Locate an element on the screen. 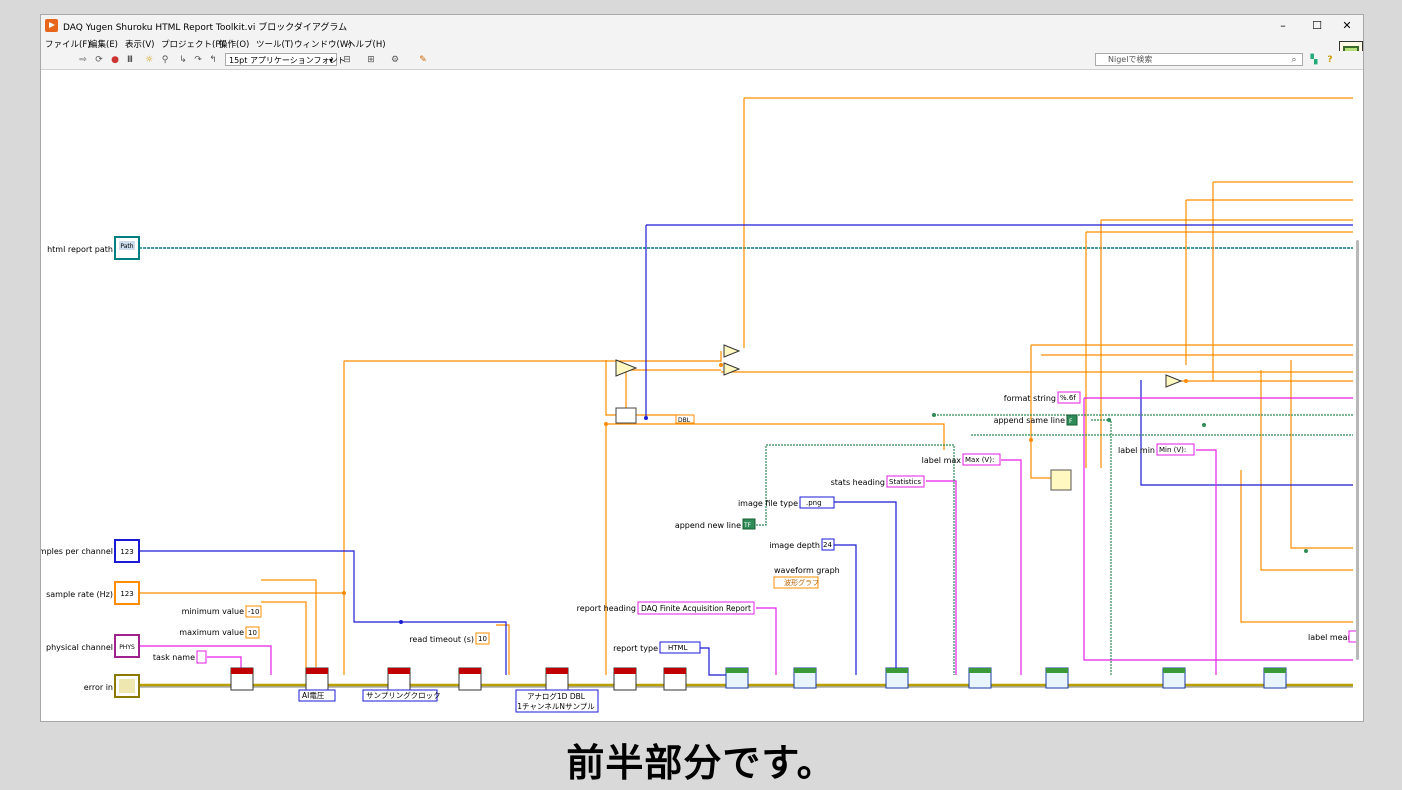  html-report-path-terminal: Path is located at coordinates (127, 248).